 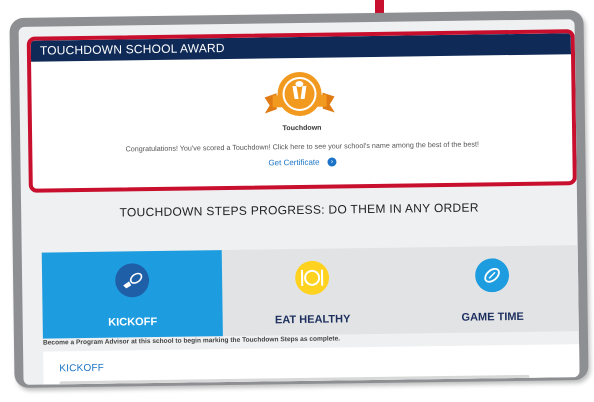 I want to click on touchdown-badge-icon, so click(x=299, y=94).